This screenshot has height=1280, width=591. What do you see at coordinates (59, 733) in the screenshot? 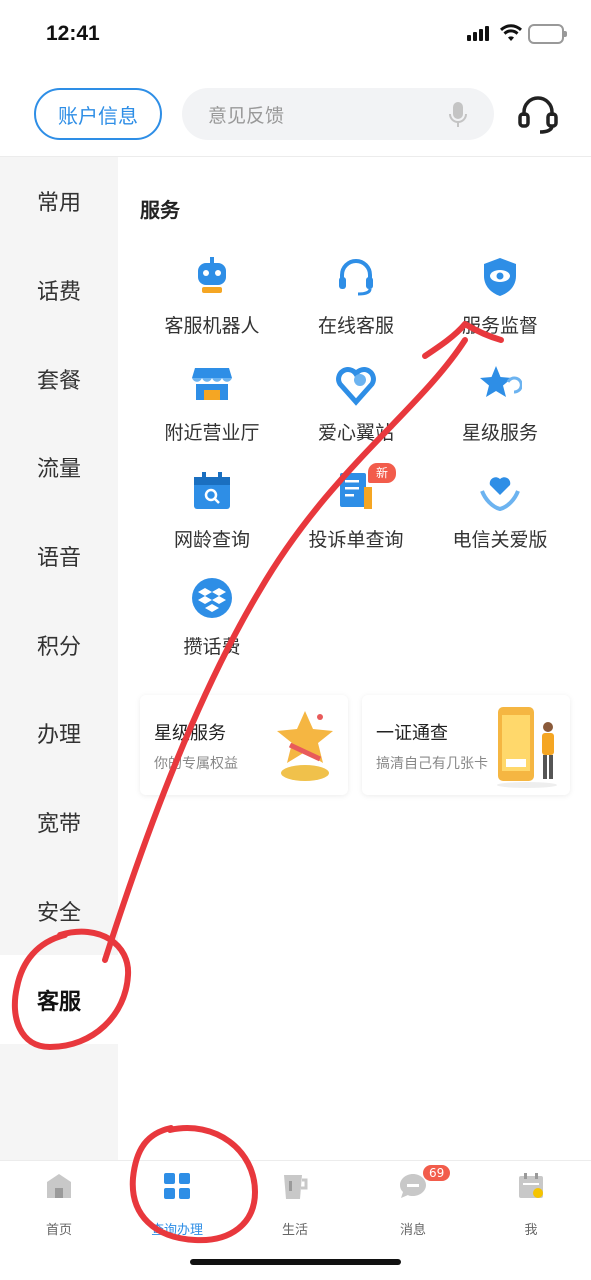
I see `sidebar-item-handle: 办理` at bounding box center [59, 733].